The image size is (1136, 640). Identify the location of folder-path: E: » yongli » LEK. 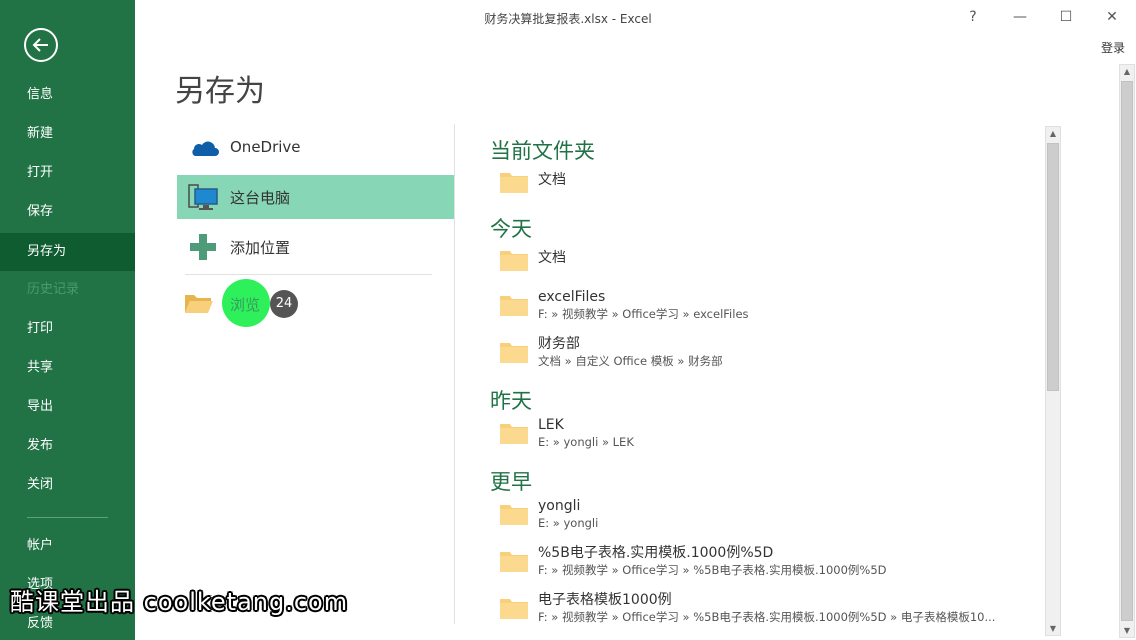
(586, 442).